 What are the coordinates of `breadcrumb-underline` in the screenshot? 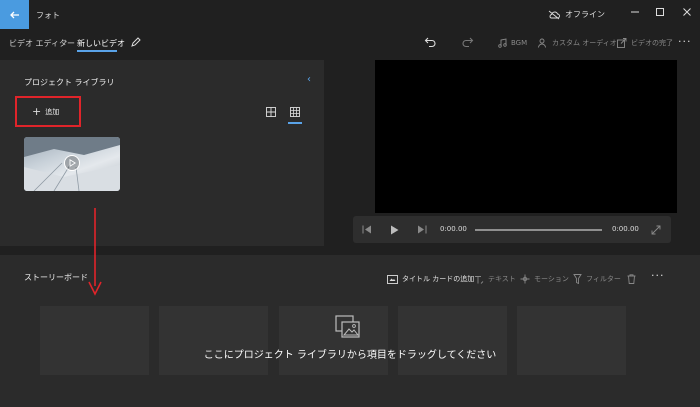 It's located at (97, 51).